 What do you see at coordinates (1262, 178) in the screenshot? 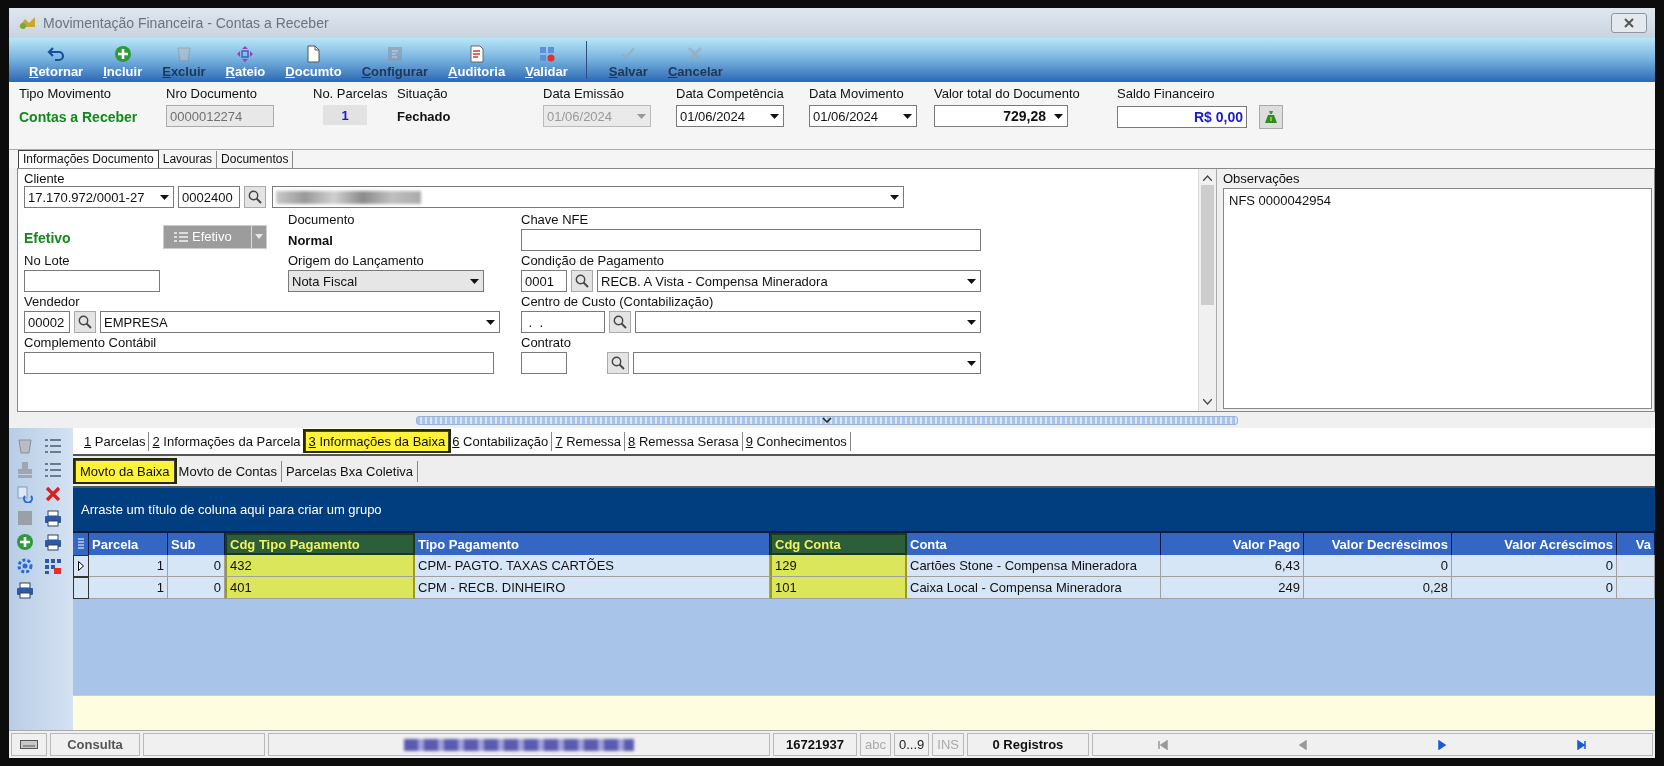
I see `field-label: Observações` at bounding box center [1262, 178].